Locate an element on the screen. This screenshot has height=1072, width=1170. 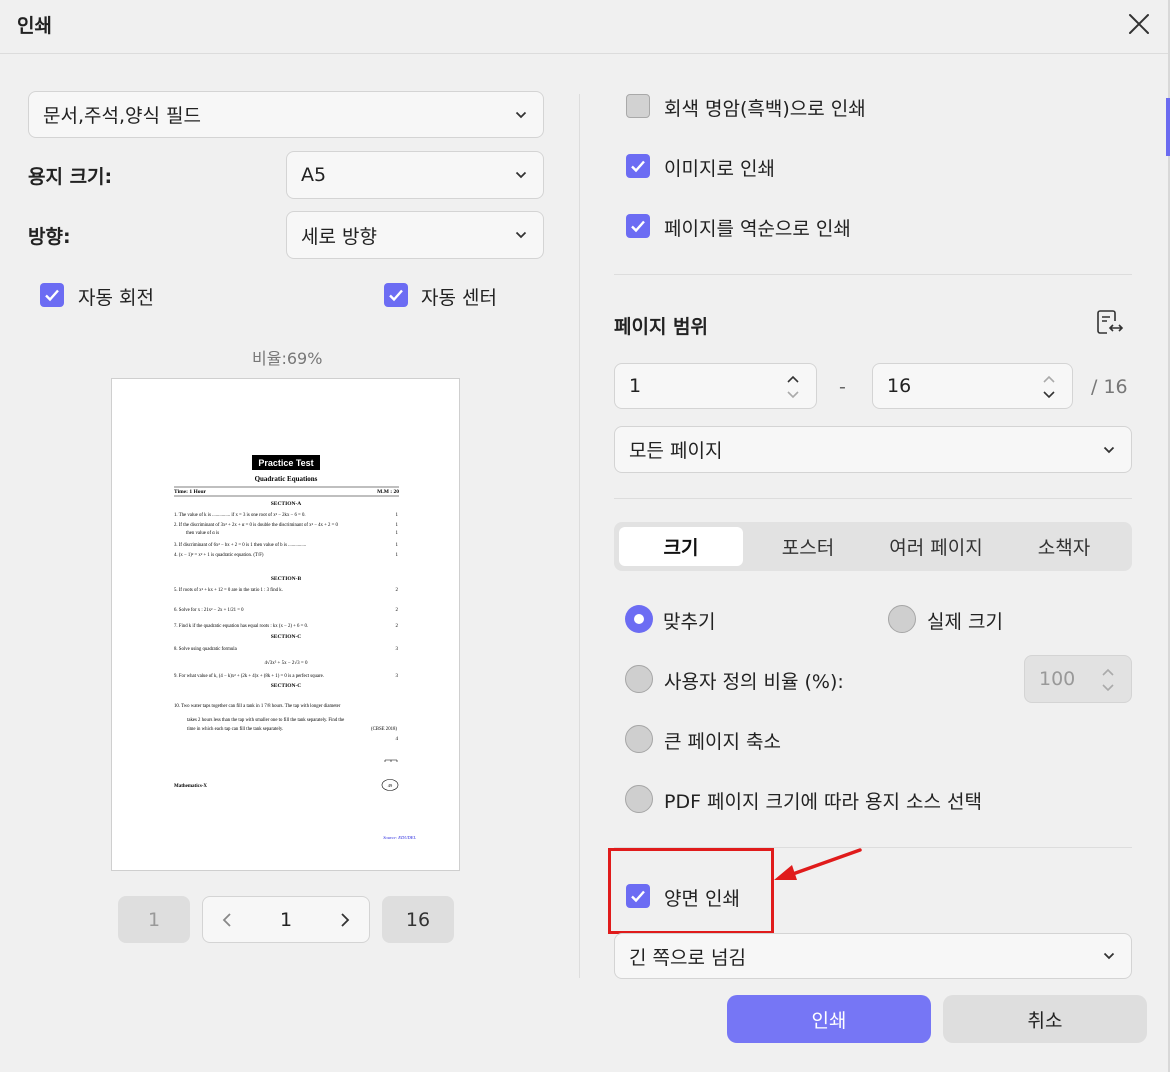
window-edge-accent is located at coordinates (1168, 127).